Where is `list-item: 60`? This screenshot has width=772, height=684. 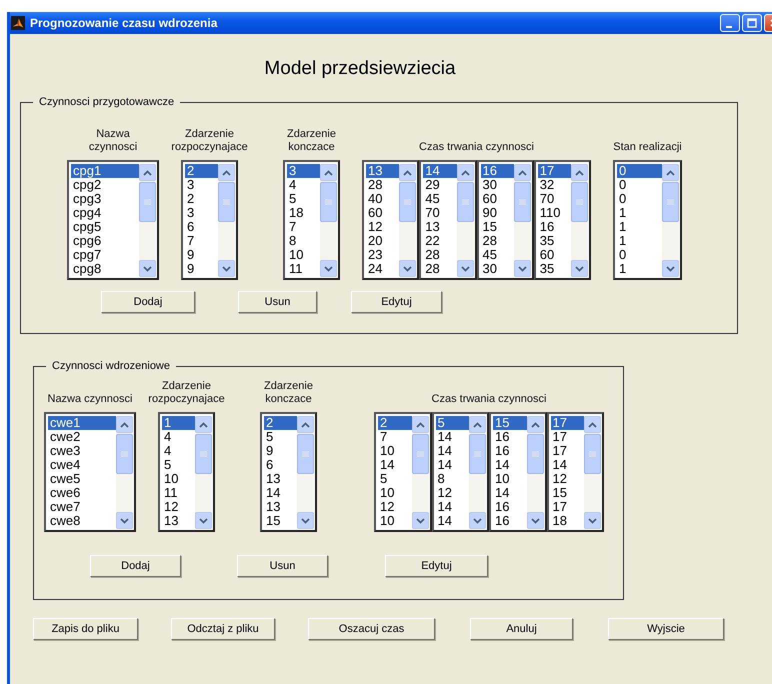 list-item: 60 is located at coordinates (383, 213).